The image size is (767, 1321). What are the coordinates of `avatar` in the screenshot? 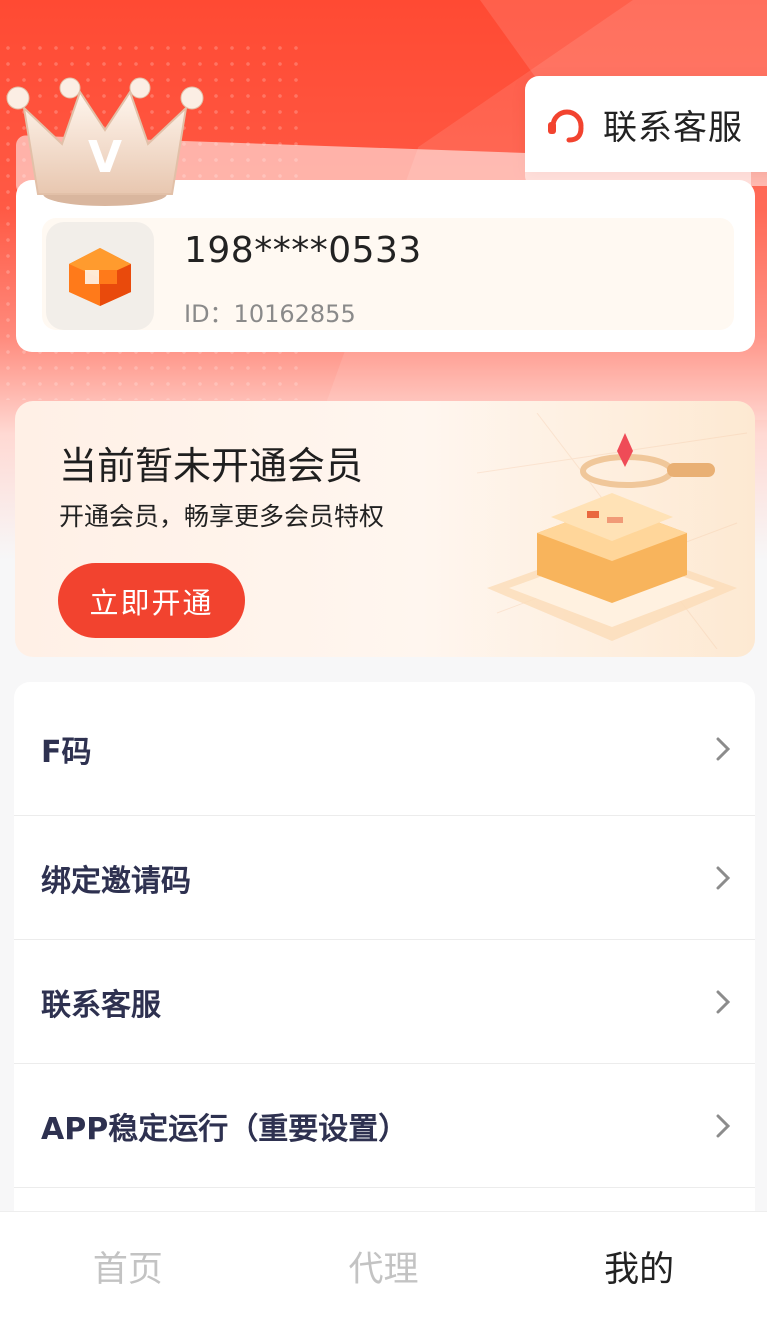 It's located at (100, 276).